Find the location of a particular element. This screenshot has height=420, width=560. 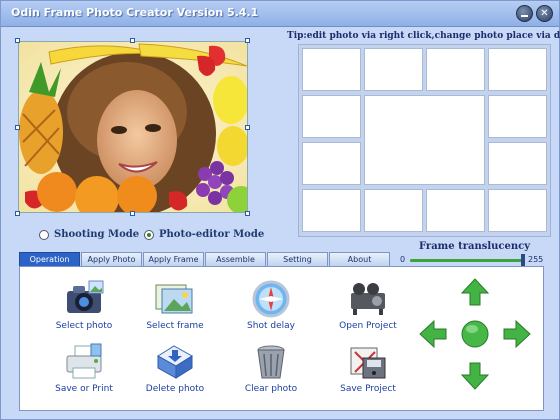

select-frame-label: Select frame is located at coordinates (175, 326).